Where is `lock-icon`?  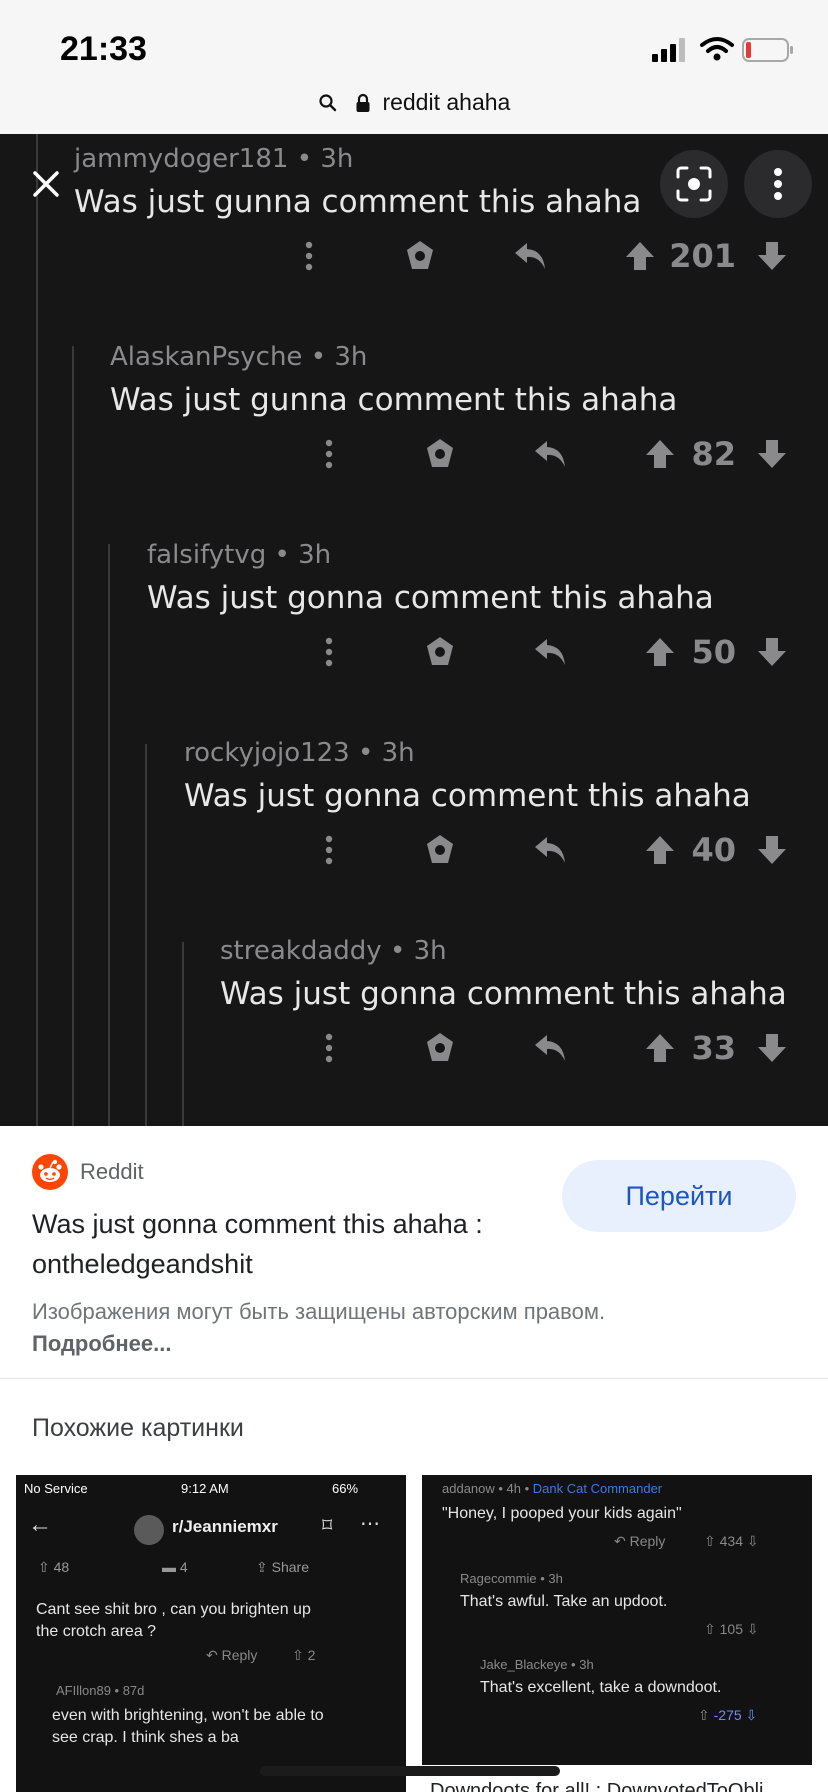 lock-icon is located at coordinates (363, 102).